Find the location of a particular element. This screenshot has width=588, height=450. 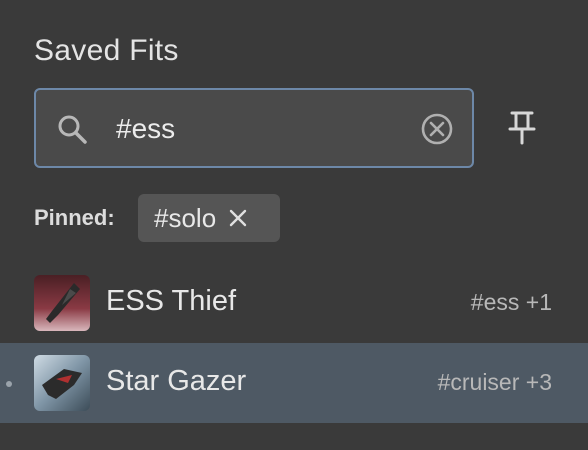

selection-dot is located at coordinates (9, 384).